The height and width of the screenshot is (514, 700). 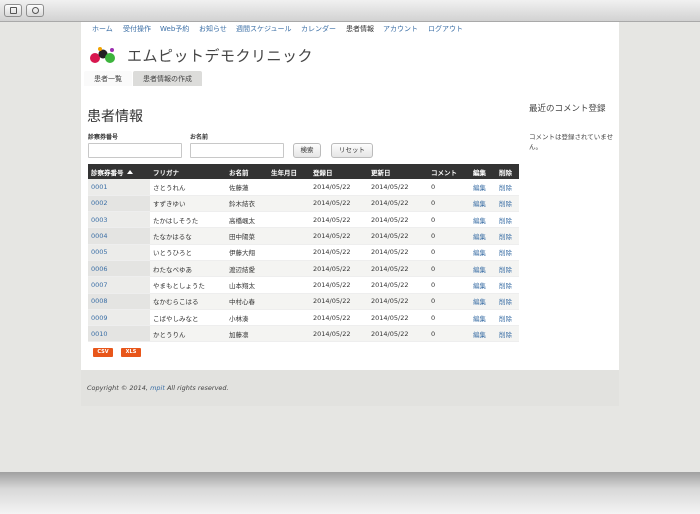 I want to click on cell-kana-cell: かとうりん, so click(x=188, y=334).